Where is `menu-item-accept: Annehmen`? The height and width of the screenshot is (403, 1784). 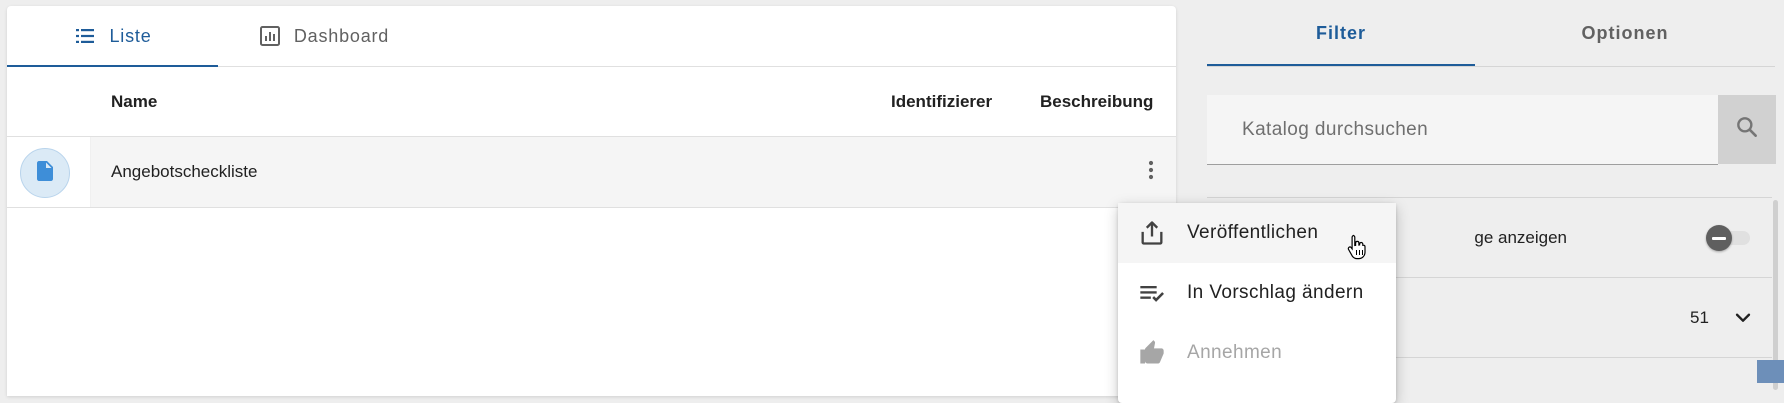
menu-item-accept: Annehmen is located at coordinates (1257, 353).